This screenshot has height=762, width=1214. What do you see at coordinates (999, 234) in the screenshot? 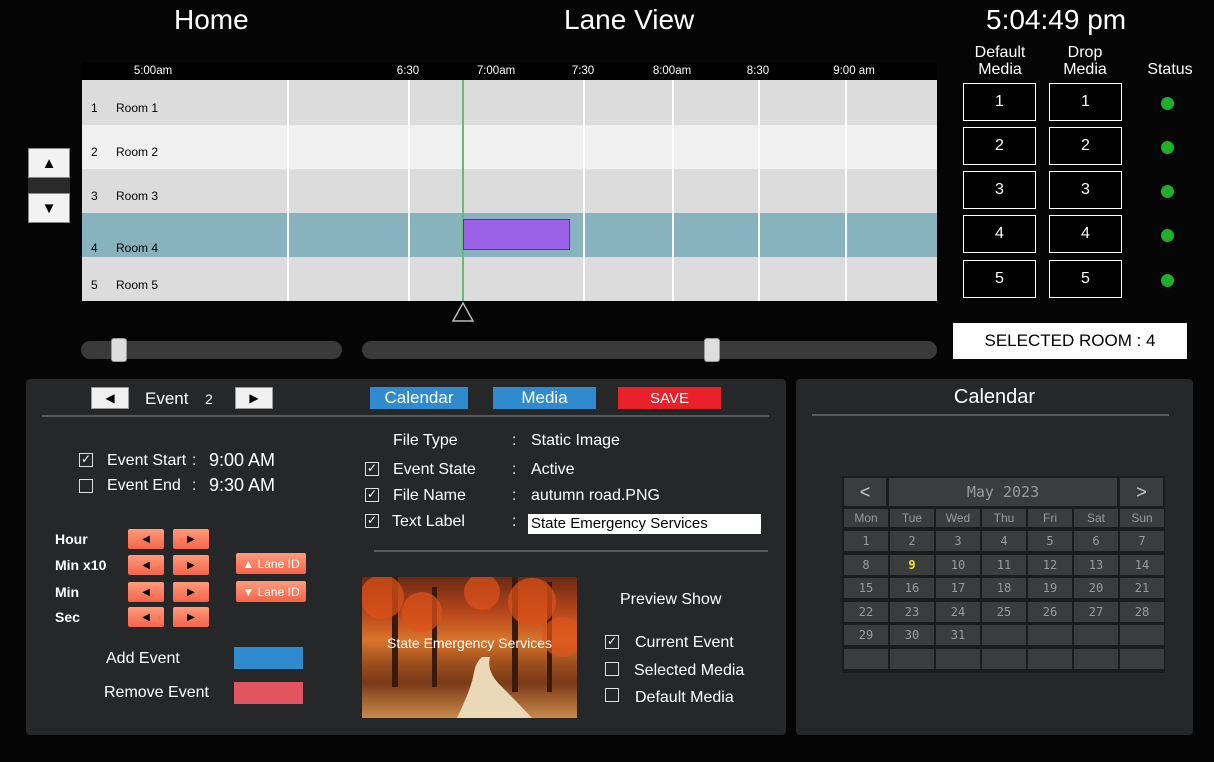
I see `default-media-slot: 4` at bounding box center [999, 234].